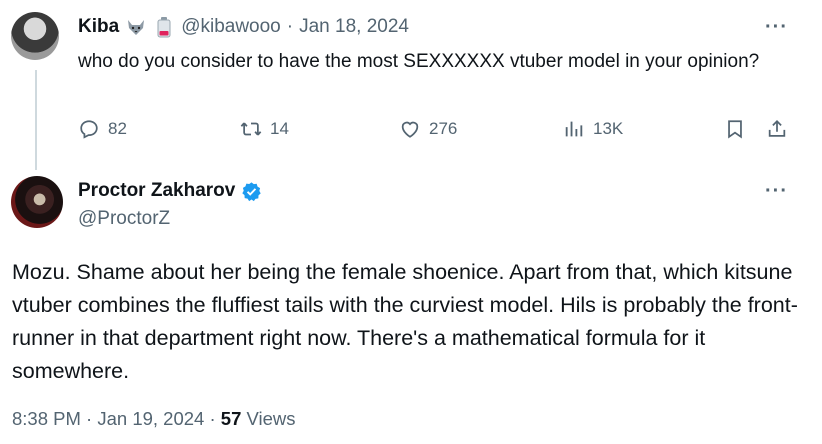 Image resolution: width=822 pixels, height=444 pixels. I want to click on retweet-button: 14, so click(264, 129).